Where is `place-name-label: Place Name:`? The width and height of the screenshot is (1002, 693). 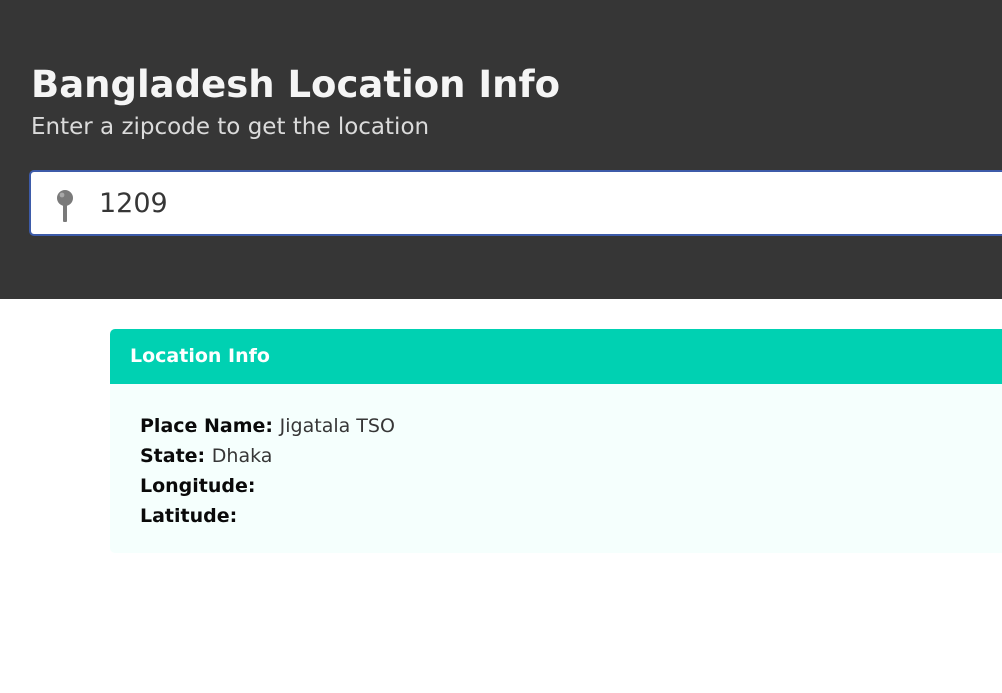
place-name-label: Place Name: is located at coordinates (210, 426).